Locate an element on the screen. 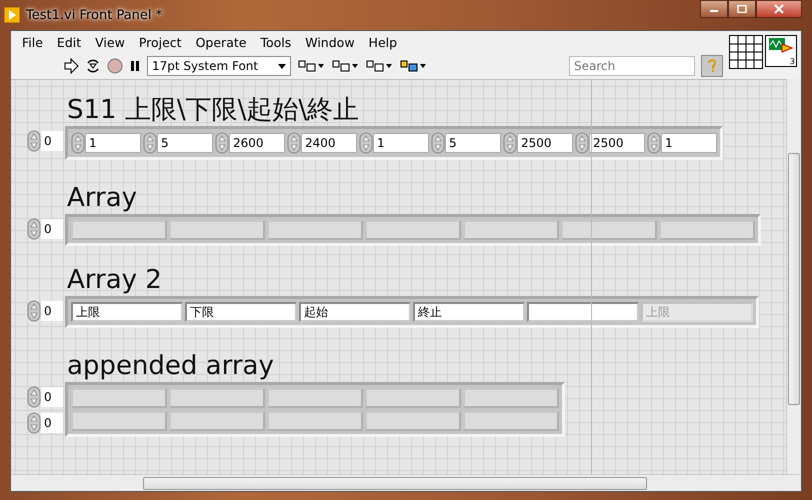  vi-icon: 3 is located at coordinates (781, 51).